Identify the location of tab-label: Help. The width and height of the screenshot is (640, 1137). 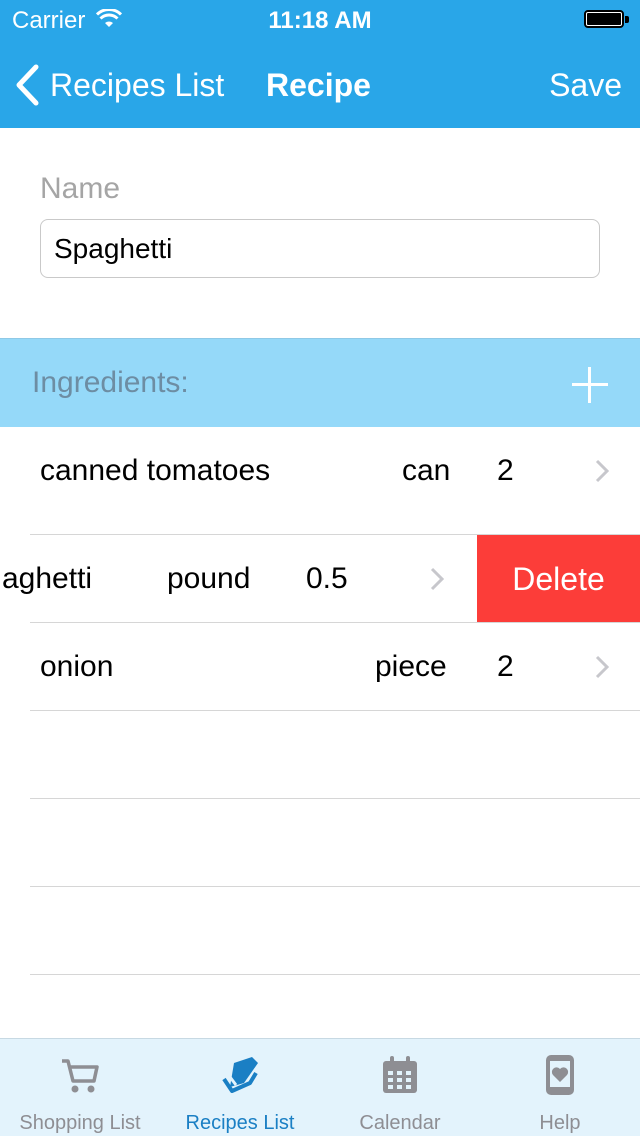
(560, 1123).